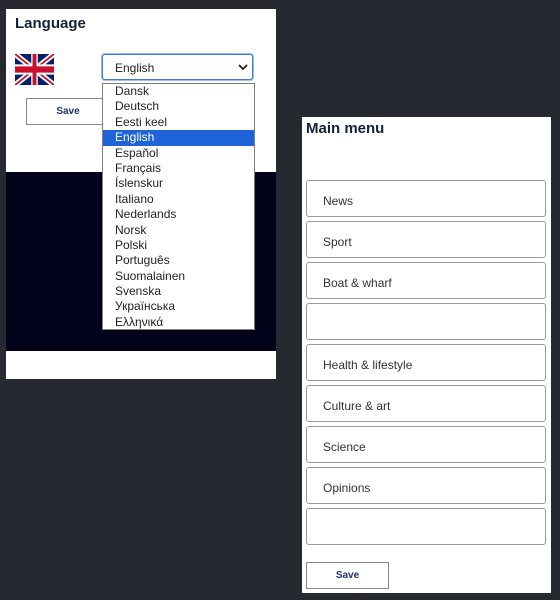 The height and width of the screenshot is (600, 560). Describe the element at coordinates (178, 291) in the screenshot. I see `language-option: Svenska` at that location.